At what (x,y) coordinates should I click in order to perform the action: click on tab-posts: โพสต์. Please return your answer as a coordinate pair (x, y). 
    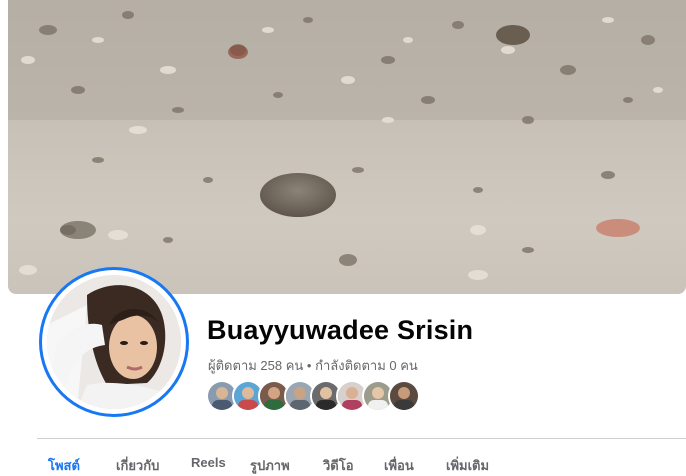
    Looking at the image, I should click on (64, 465).